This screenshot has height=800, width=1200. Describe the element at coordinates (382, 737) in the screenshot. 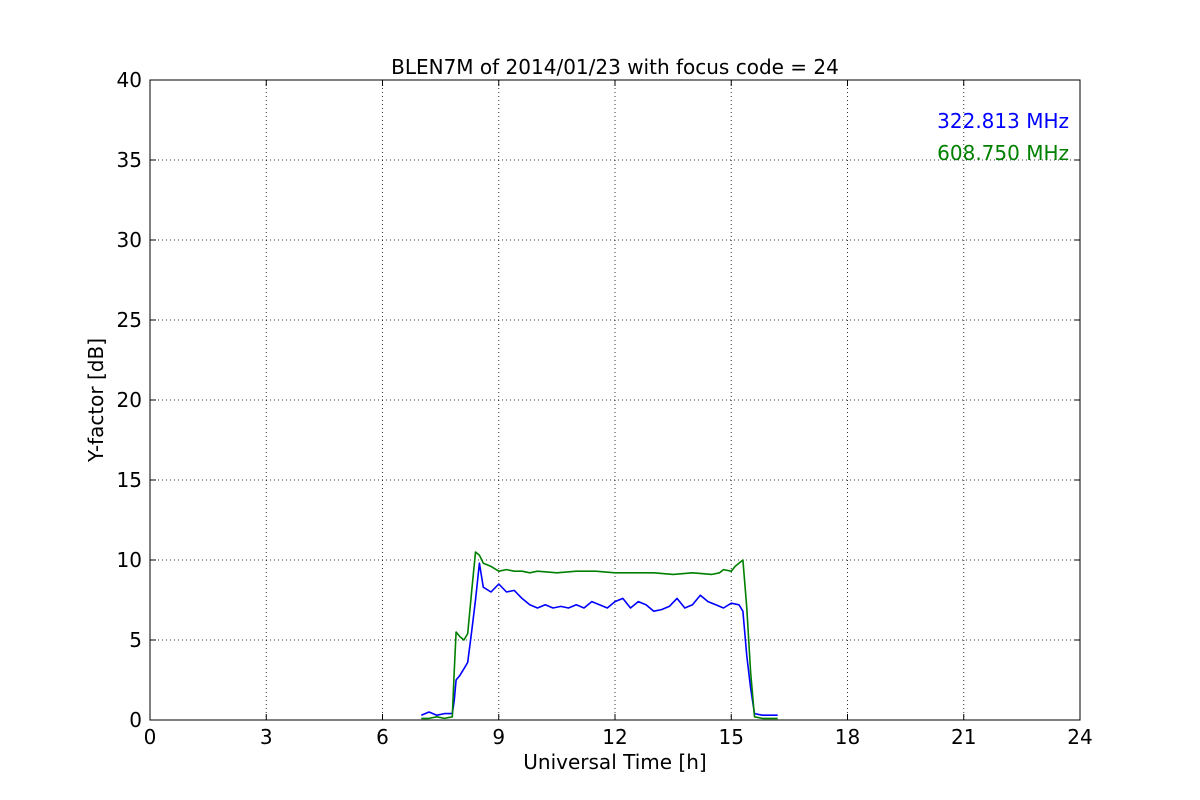

I see `x-tick-label: 6` at that location.